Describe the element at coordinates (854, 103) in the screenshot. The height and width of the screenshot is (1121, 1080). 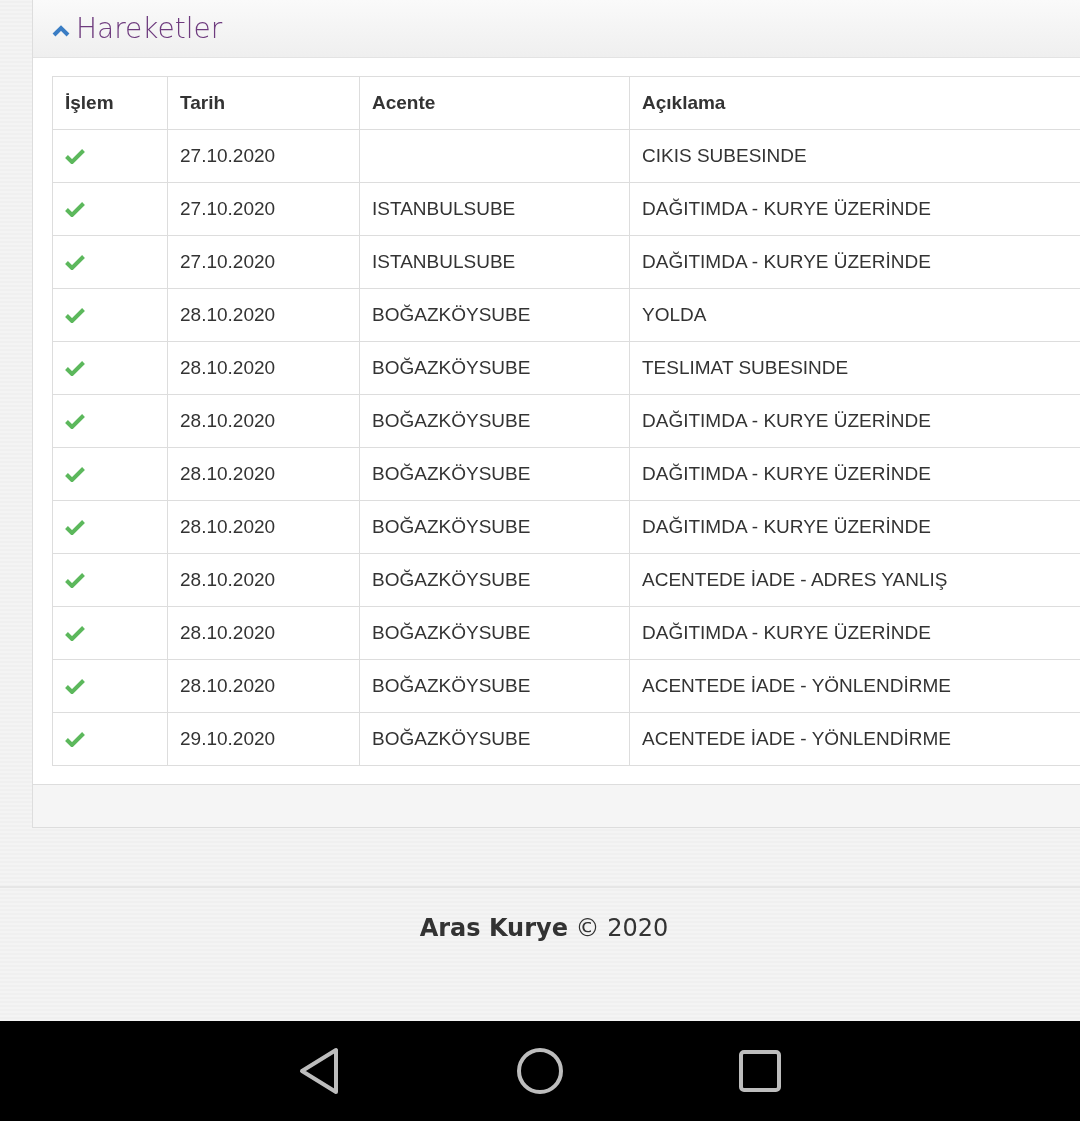
I see `column-header: Açıklama` at that location.